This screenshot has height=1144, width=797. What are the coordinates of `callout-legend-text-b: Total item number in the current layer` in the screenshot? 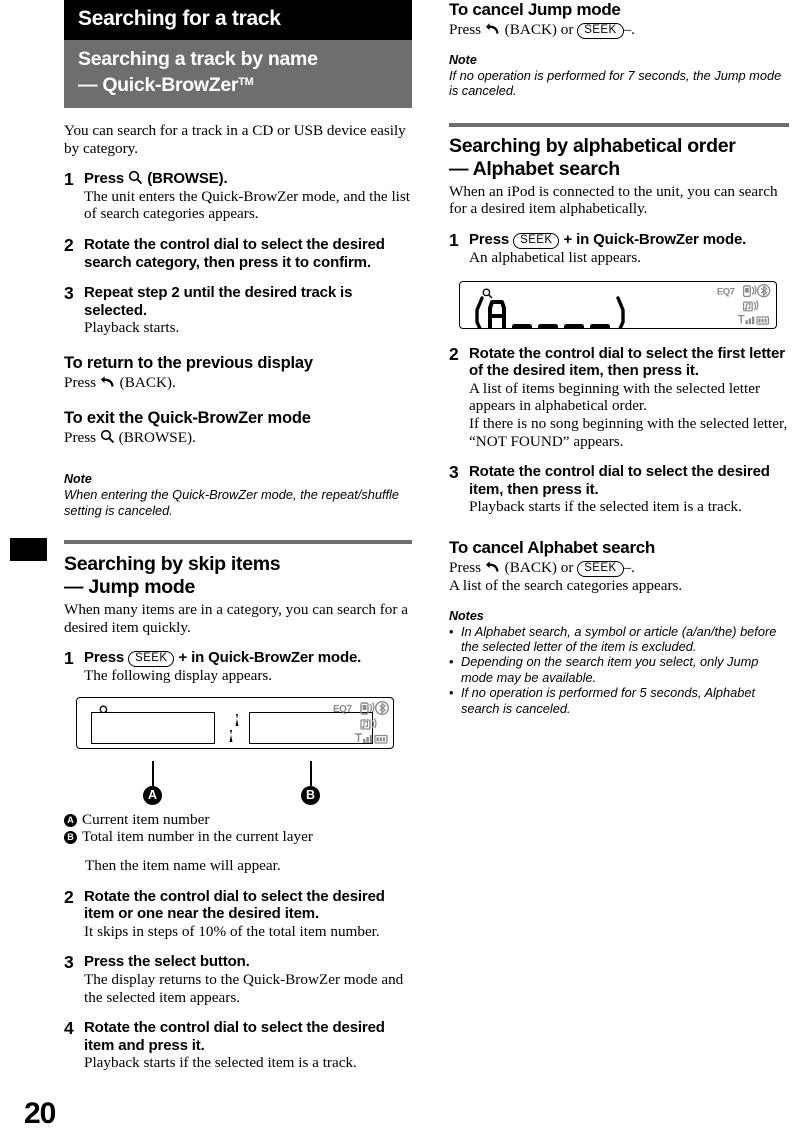 It's located at (197, 837).